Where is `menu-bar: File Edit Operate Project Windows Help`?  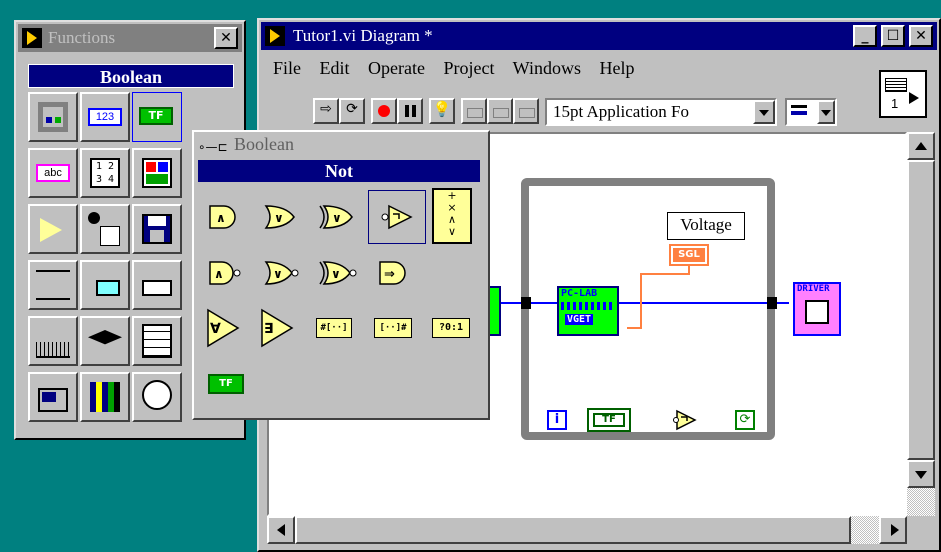
menu-bar: File Edit Operate Project Windows Help is located at coordinates (460, 68).